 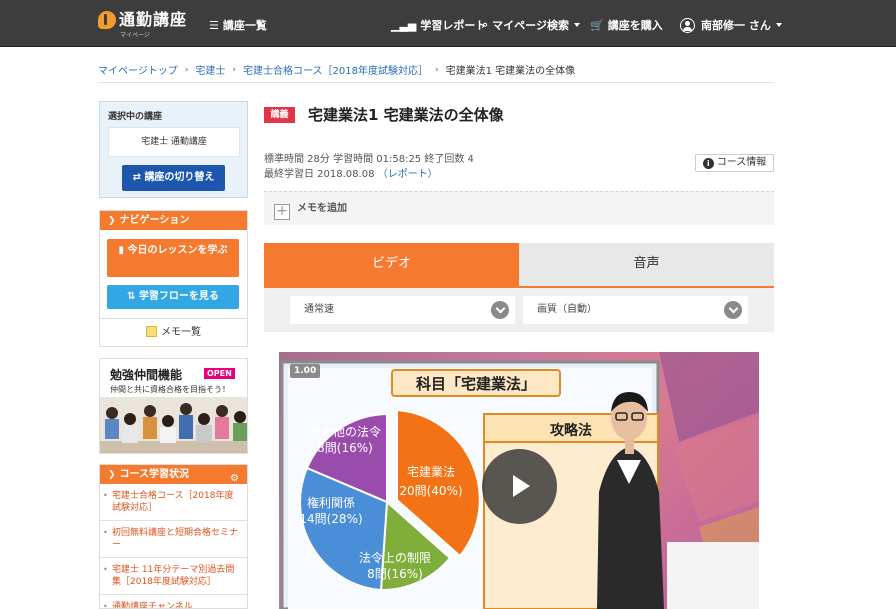 I want to click on tab-audio: 音声, so click(x=646, y=264).